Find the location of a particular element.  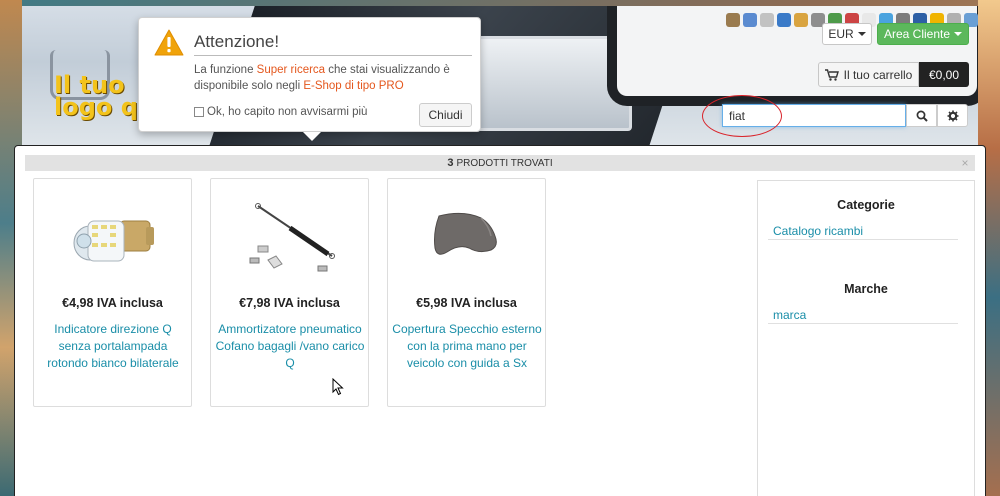

super-ricerca-highlight: Super ricerca is located at coordinates (291, 70).